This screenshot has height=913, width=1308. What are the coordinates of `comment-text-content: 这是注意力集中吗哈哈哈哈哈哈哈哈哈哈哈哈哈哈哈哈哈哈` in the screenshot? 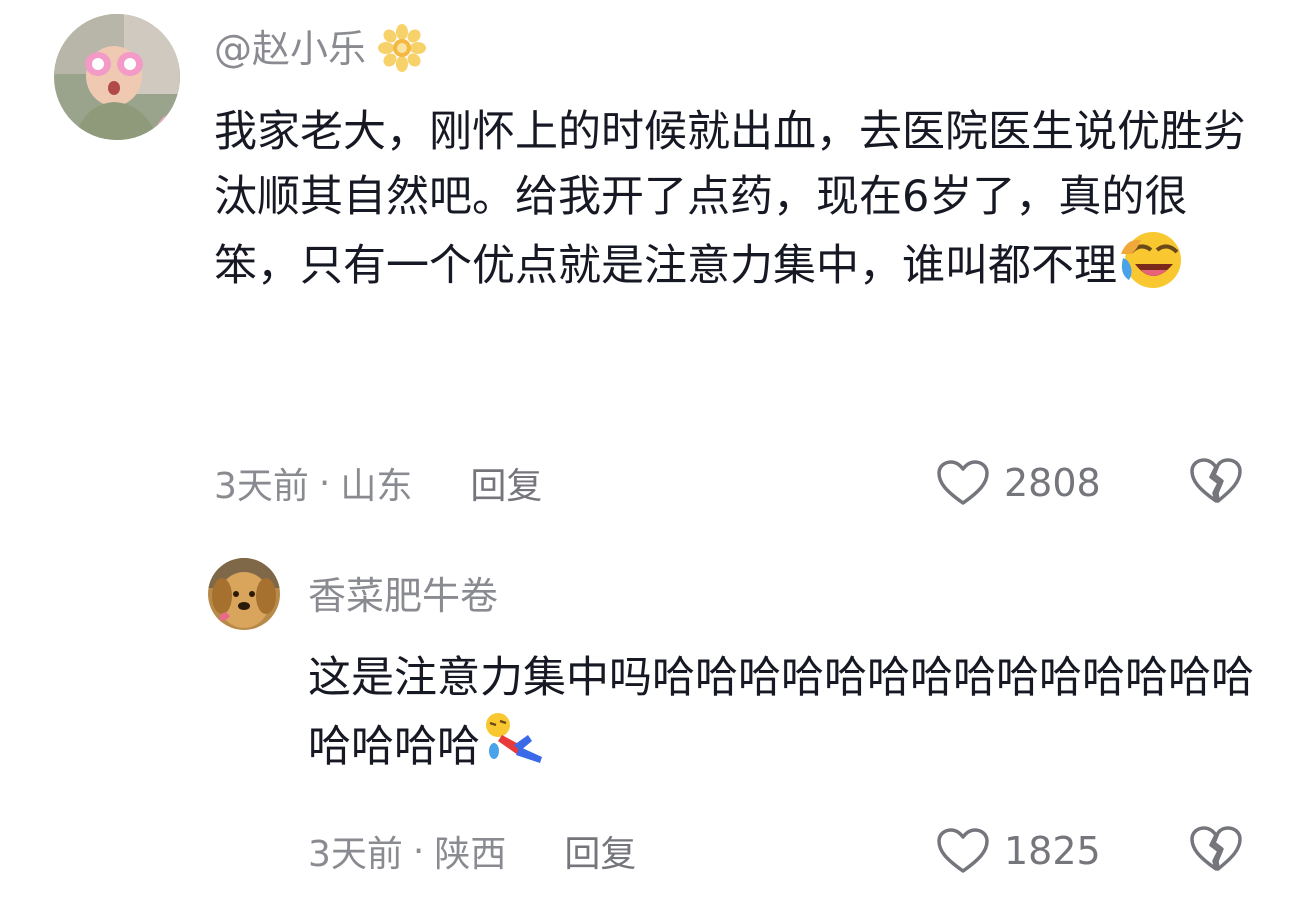 It's located at (781, 712).